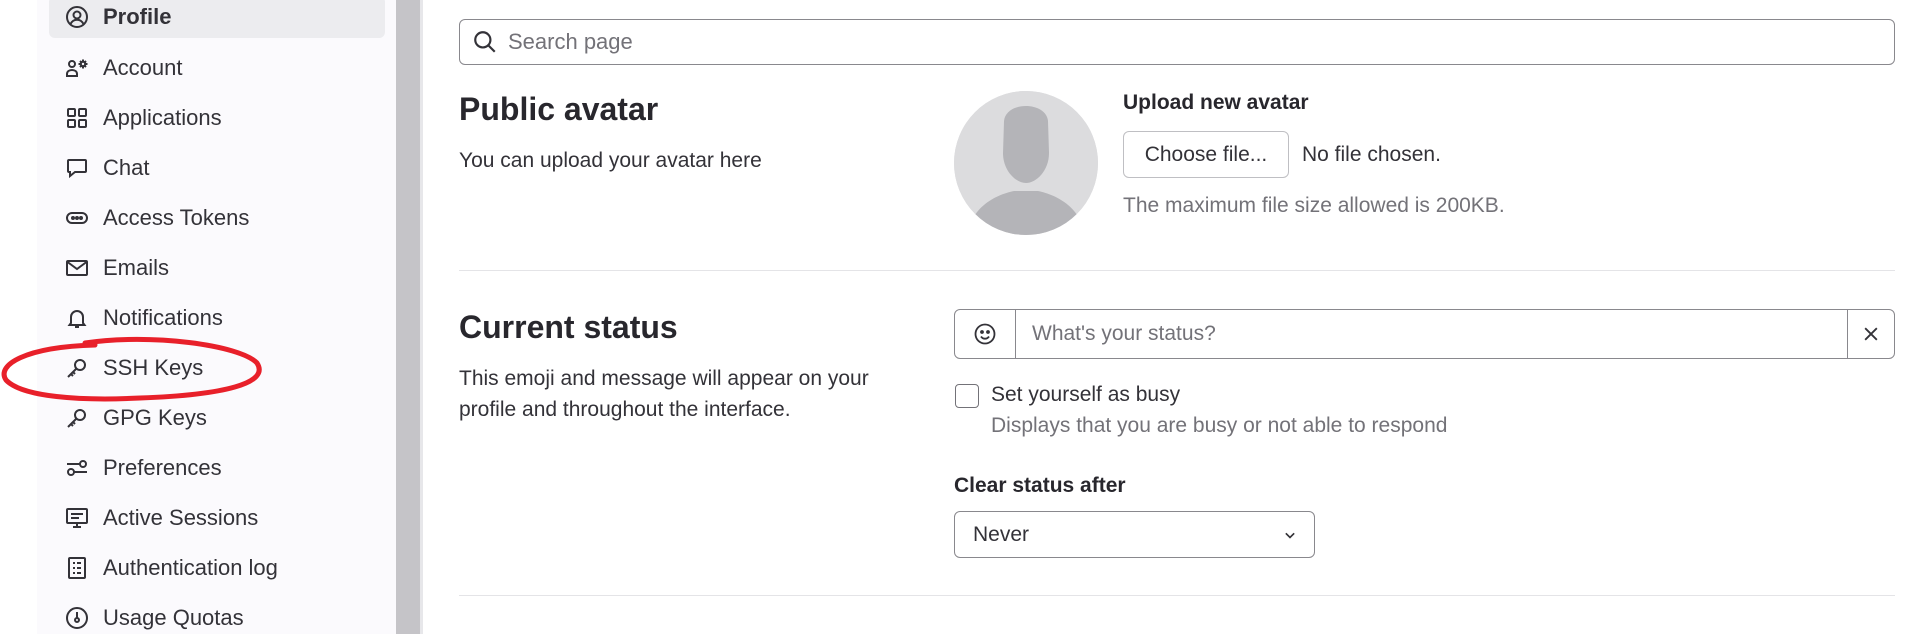 The height and width of the screenshot is (639, 1923). I want to click on search-input, so click(1200, 42).